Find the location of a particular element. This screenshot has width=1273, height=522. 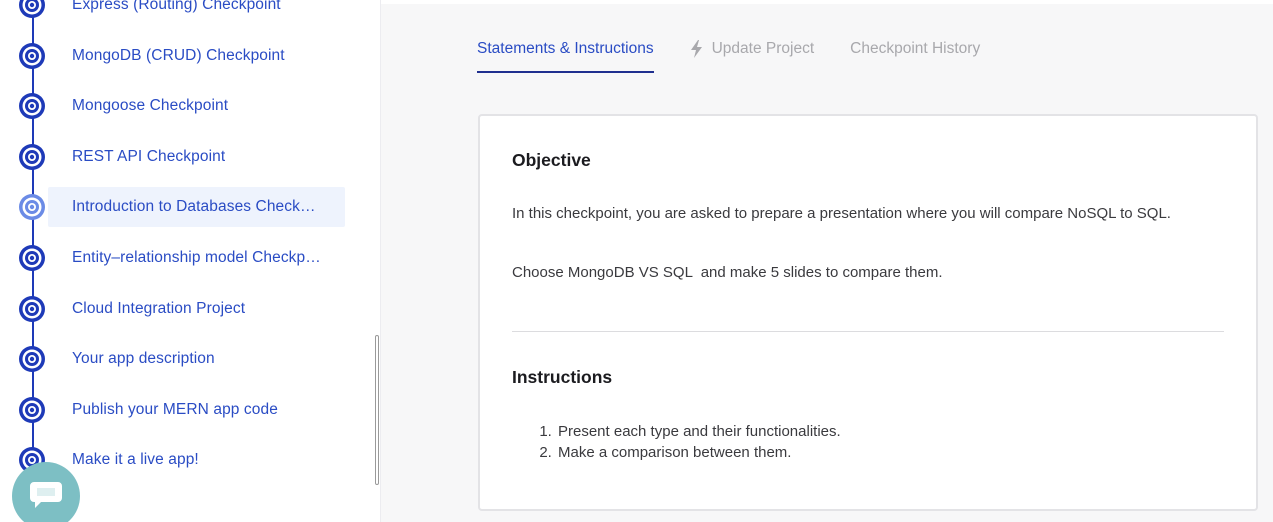

sidebar-checkpoint-item: Your app description is located at coordinates (172, 359).